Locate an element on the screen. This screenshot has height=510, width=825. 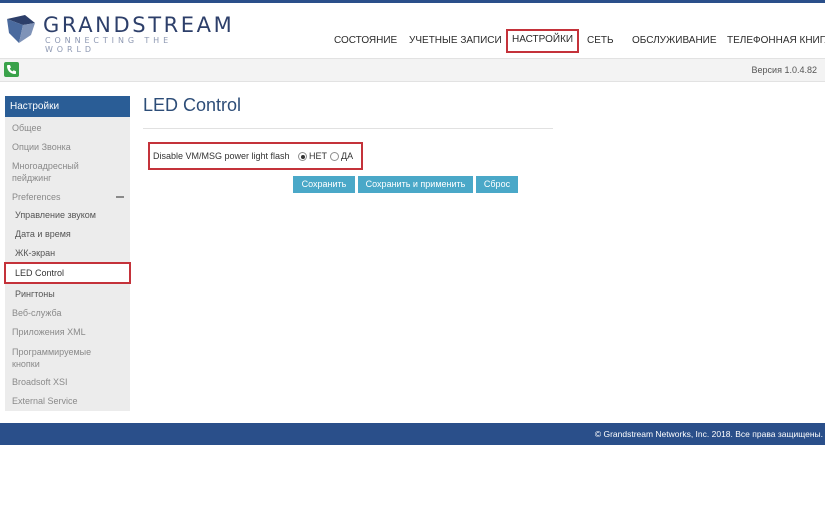
sidebar-item-external-service: External Service is located at coordinates (67, 401).